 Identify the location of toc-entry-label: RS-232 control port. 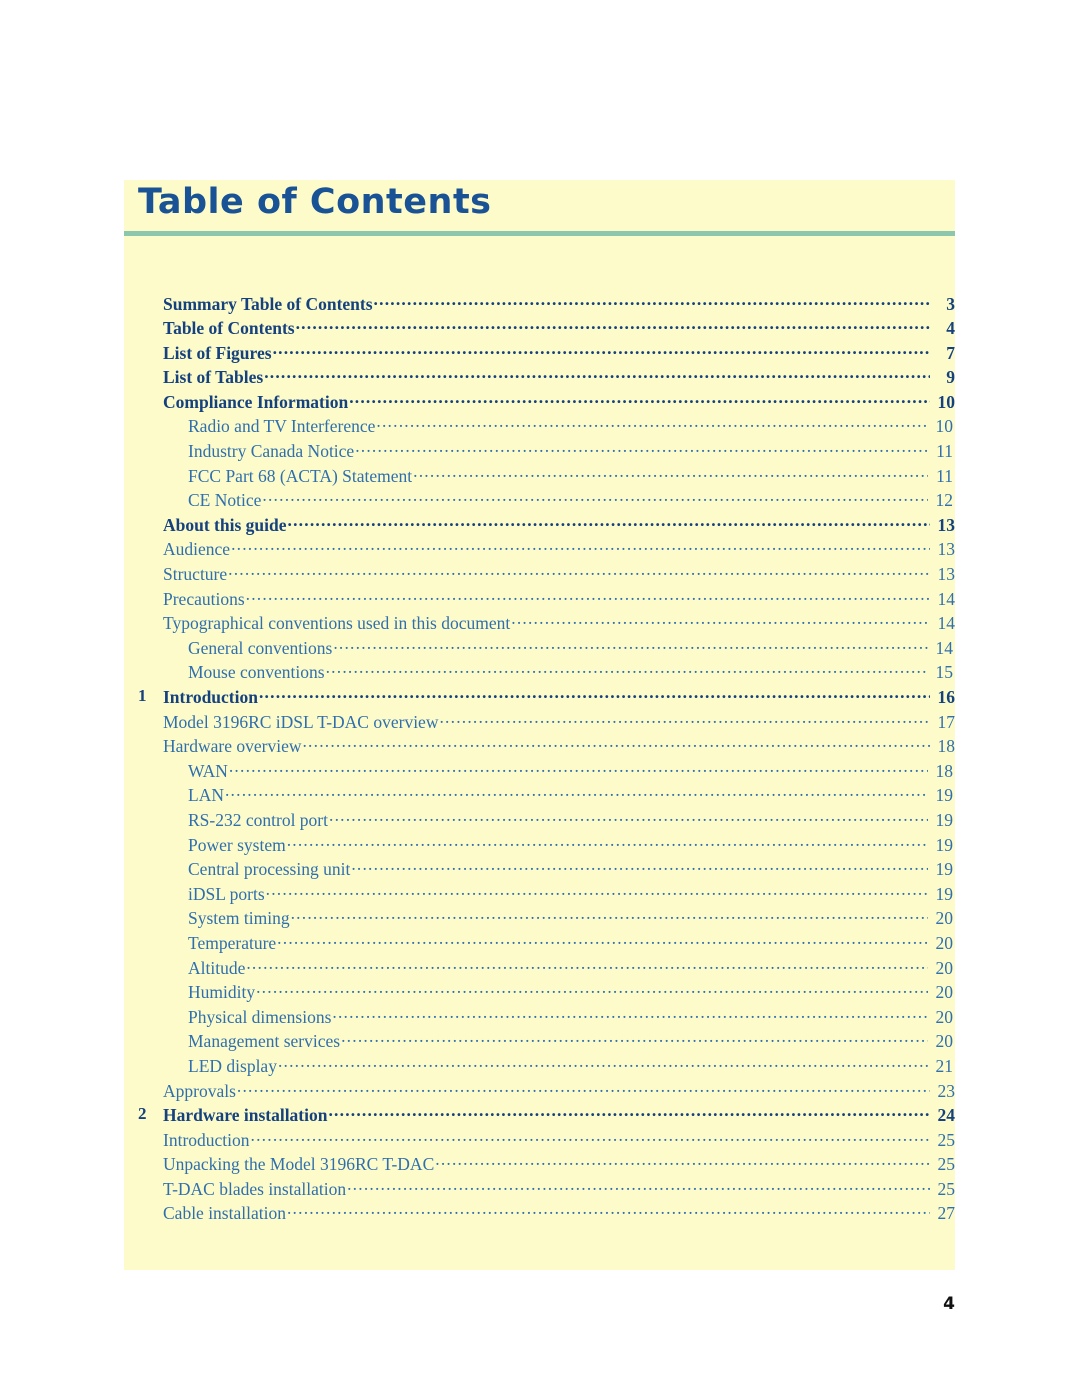
(258, 819).